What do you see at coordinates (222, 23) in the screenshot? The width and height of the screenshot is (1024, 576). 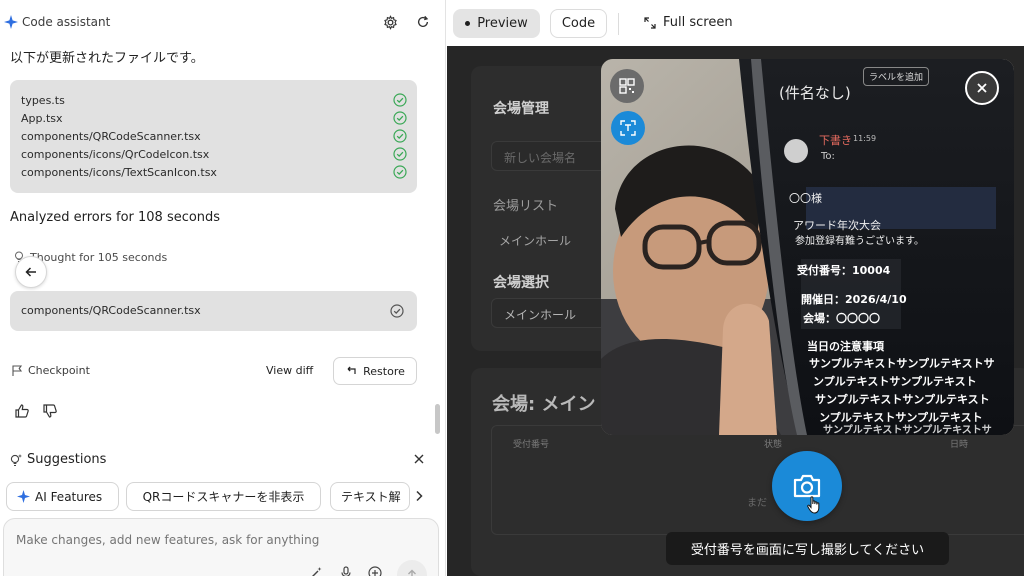 I see `assistant-header: Code assistant` at bounding box center [222, 23].